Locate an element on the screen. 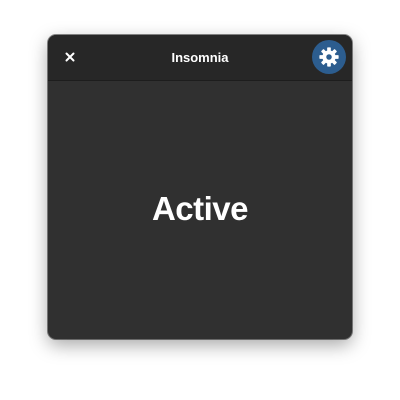  gear-icon is located at coordinates (329, 57).